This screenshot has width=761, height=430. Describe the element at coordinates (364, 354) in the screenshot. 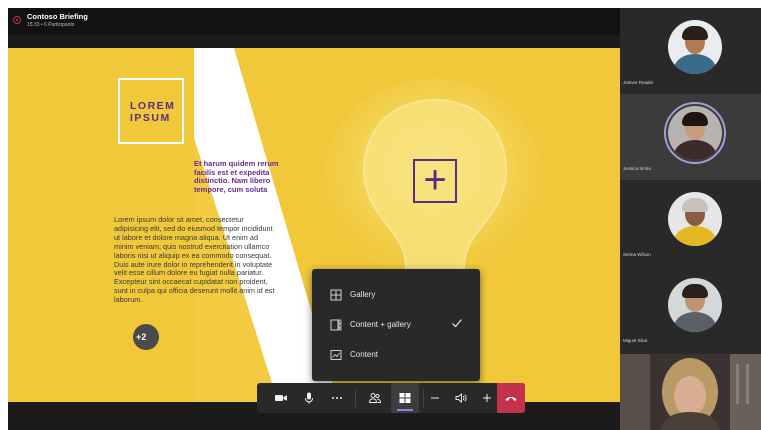

I see `menu-item-label: Content` at that location.